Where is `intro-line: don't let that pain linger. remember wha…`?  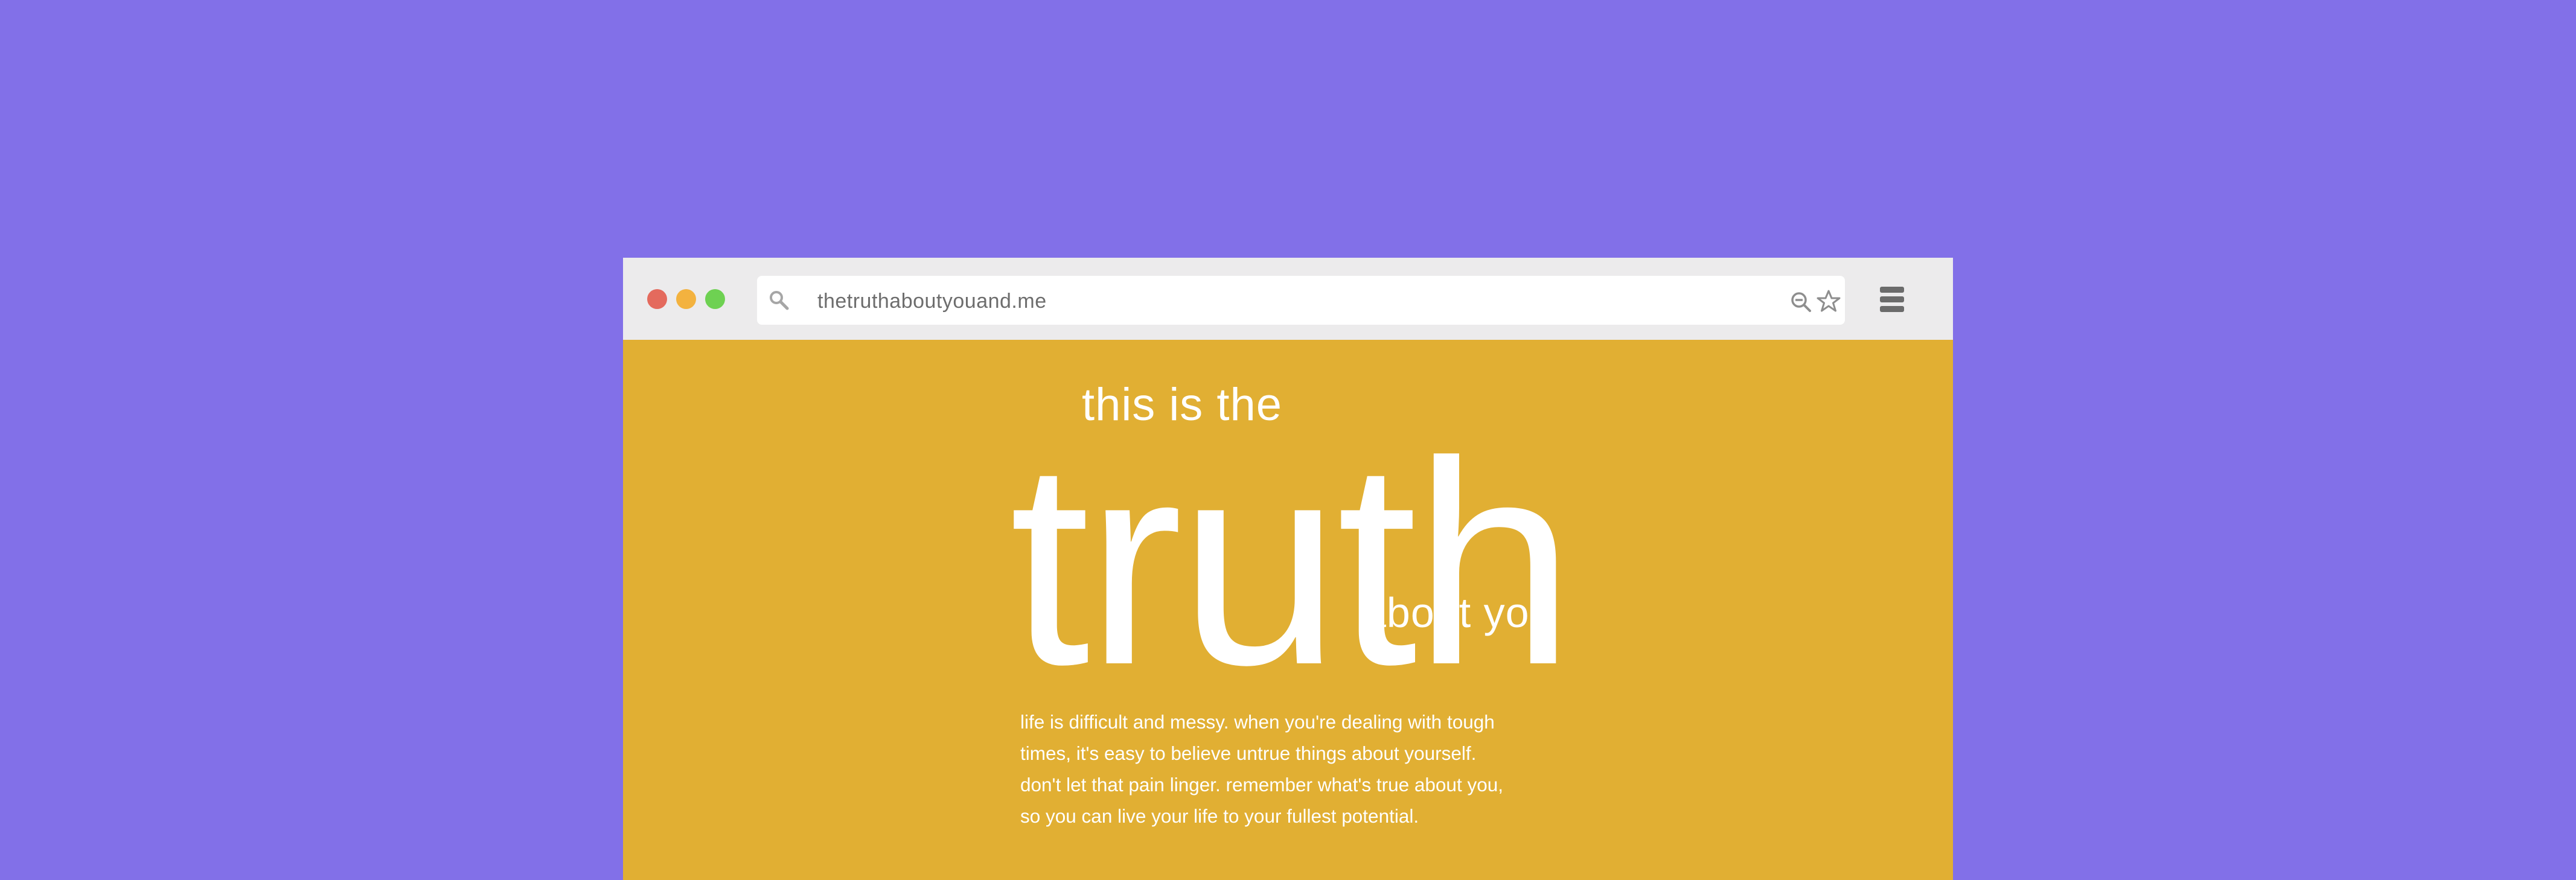
intro-line: don't let that pain linger. remember wha… is located at coordinates (1262, 785).